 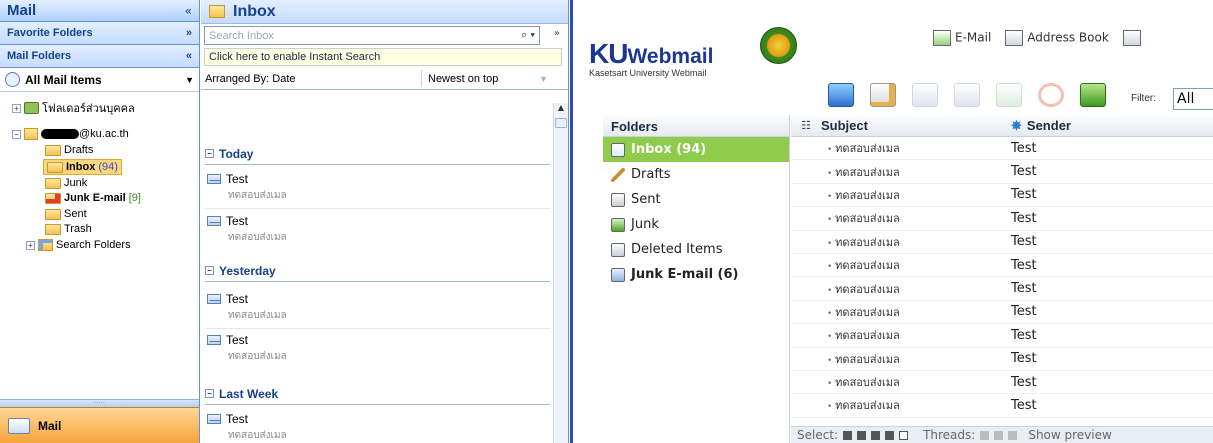 What do you see at coordinates (841, 95) in the screenshot?
I see `get-mail-icon` at bounding box center [841, 95].